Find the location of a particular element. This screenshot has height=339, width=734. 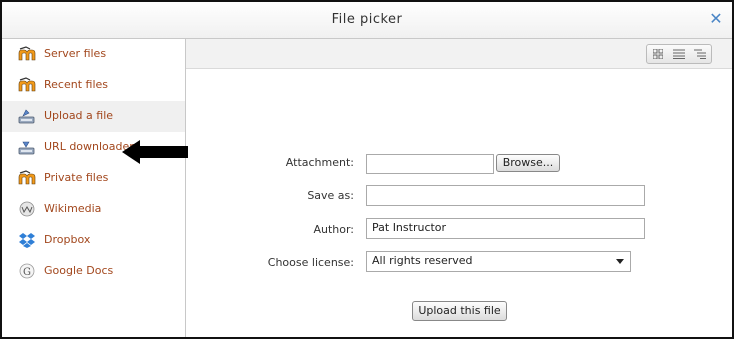

wikimedia-icon is located at coordinates (27, 209).